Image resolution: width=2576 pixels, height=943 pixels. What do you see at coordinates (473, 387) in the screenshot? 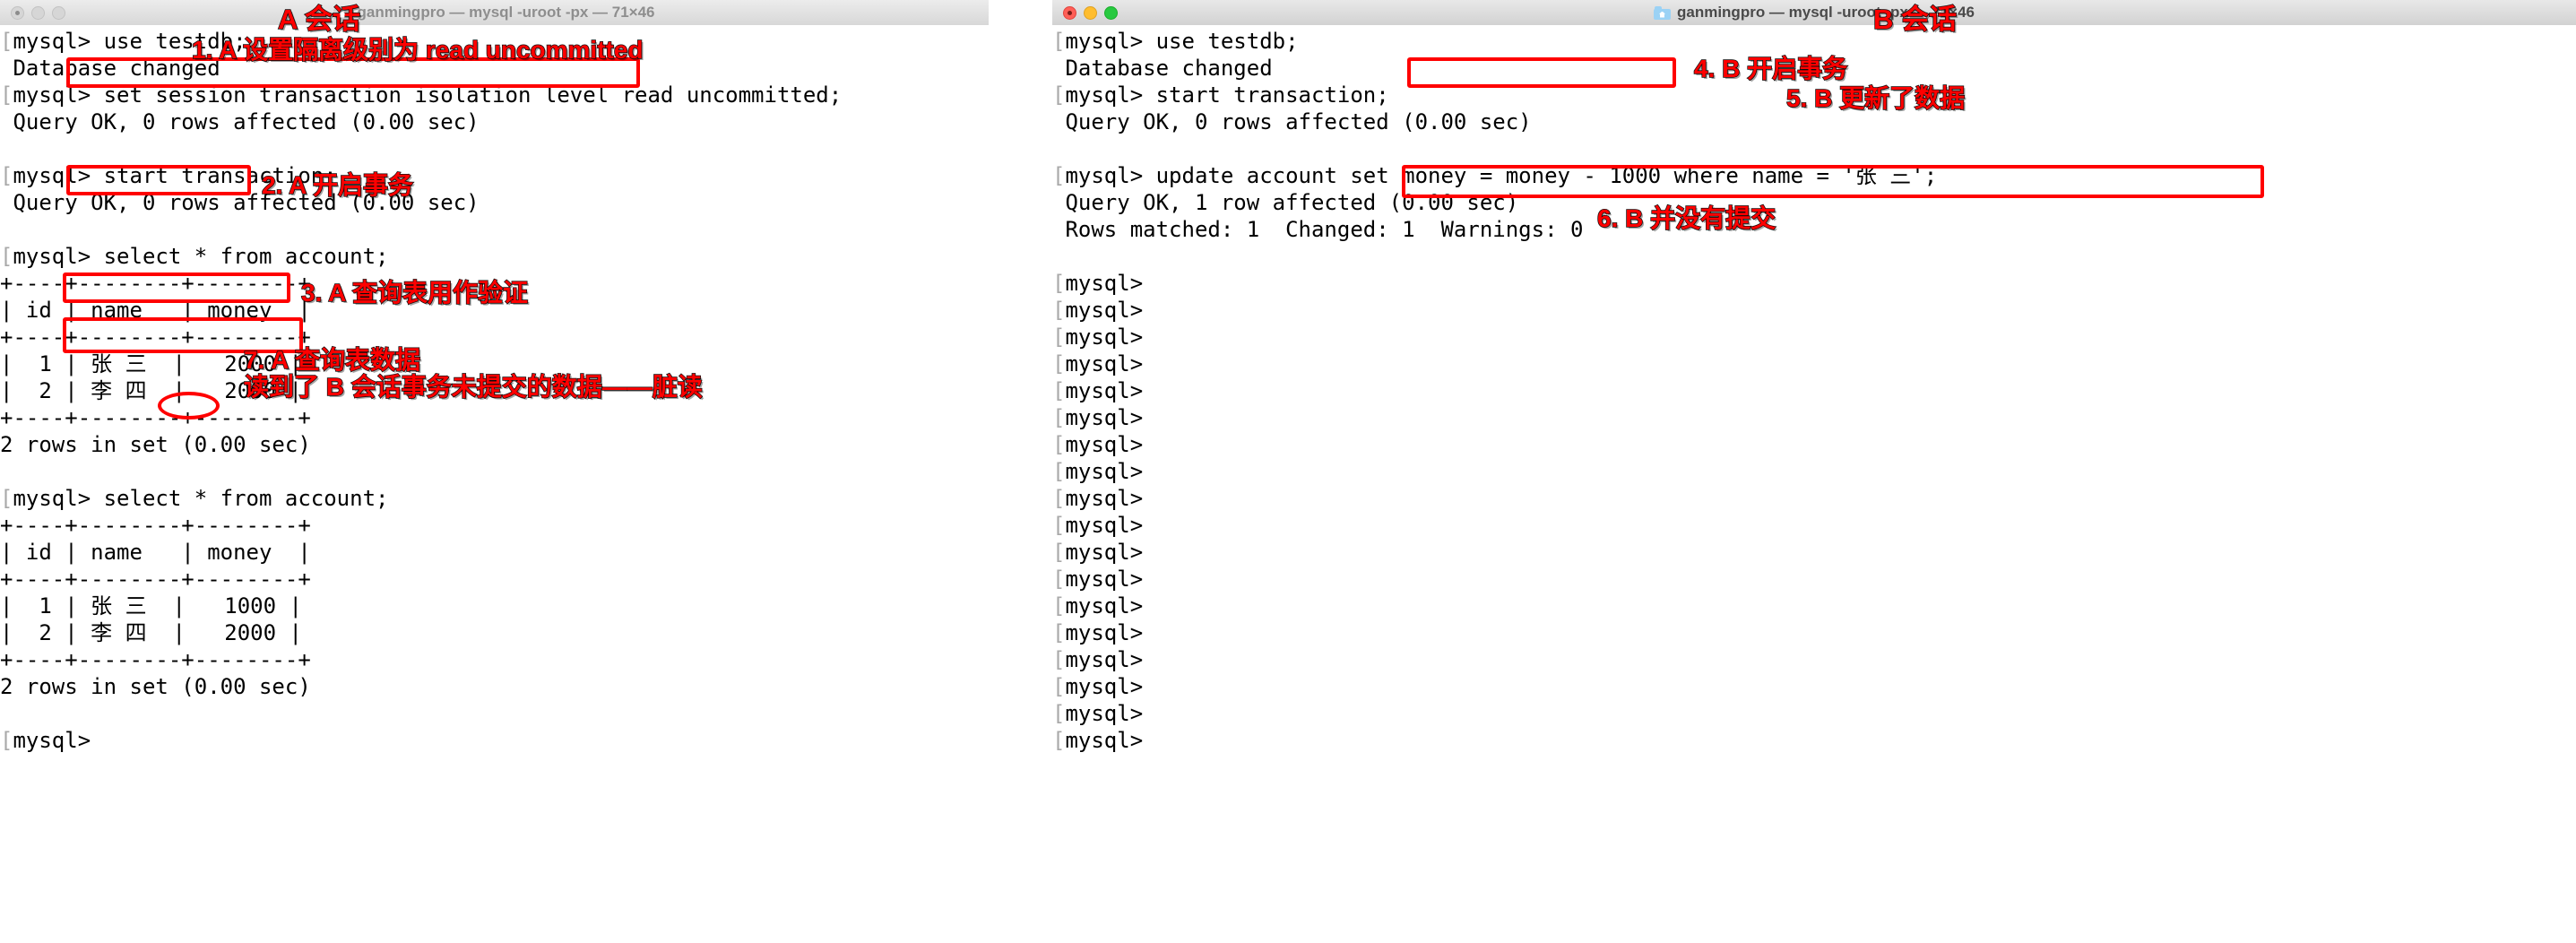
I see `annotation-step-7b: 读到了 B 会话事务未提交的数据——脏读` at bounding box center [473, 387].